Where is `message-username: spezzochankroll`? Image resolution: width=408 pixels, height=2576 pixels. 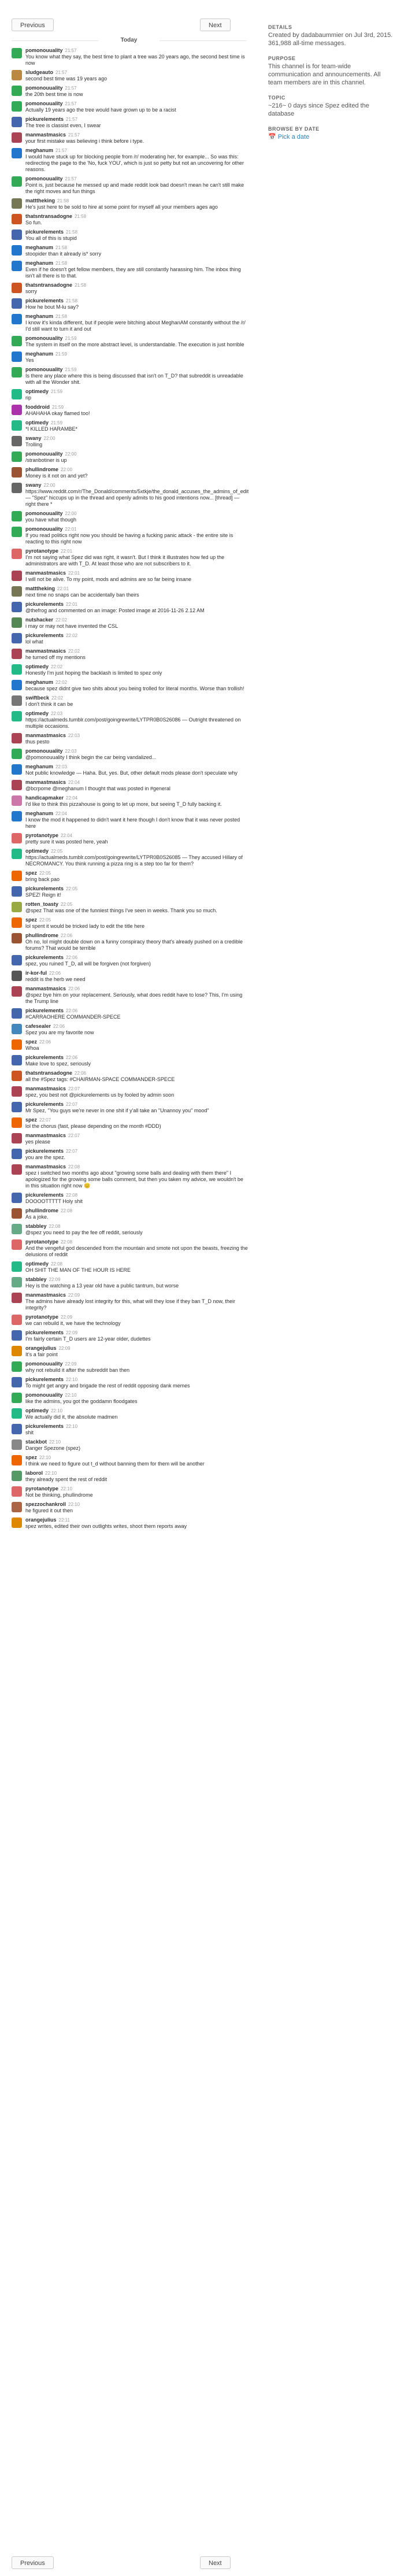 message-username: spezzochankroll is located at coordinates (45, 1504).